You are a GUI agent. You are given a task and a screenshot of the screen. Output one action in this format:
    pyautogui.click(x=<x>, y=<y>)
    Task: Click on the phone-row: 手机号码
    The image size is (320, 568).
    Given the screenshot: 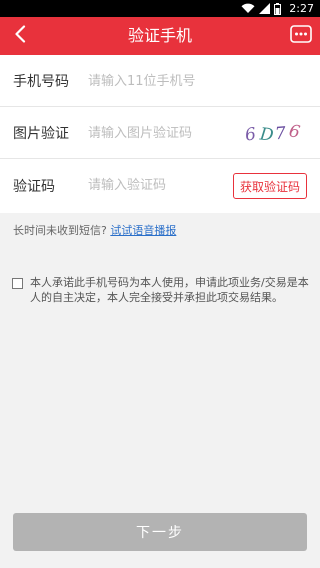 What is the action you would take?
    pyautogui.click(x=160, y=81)
    